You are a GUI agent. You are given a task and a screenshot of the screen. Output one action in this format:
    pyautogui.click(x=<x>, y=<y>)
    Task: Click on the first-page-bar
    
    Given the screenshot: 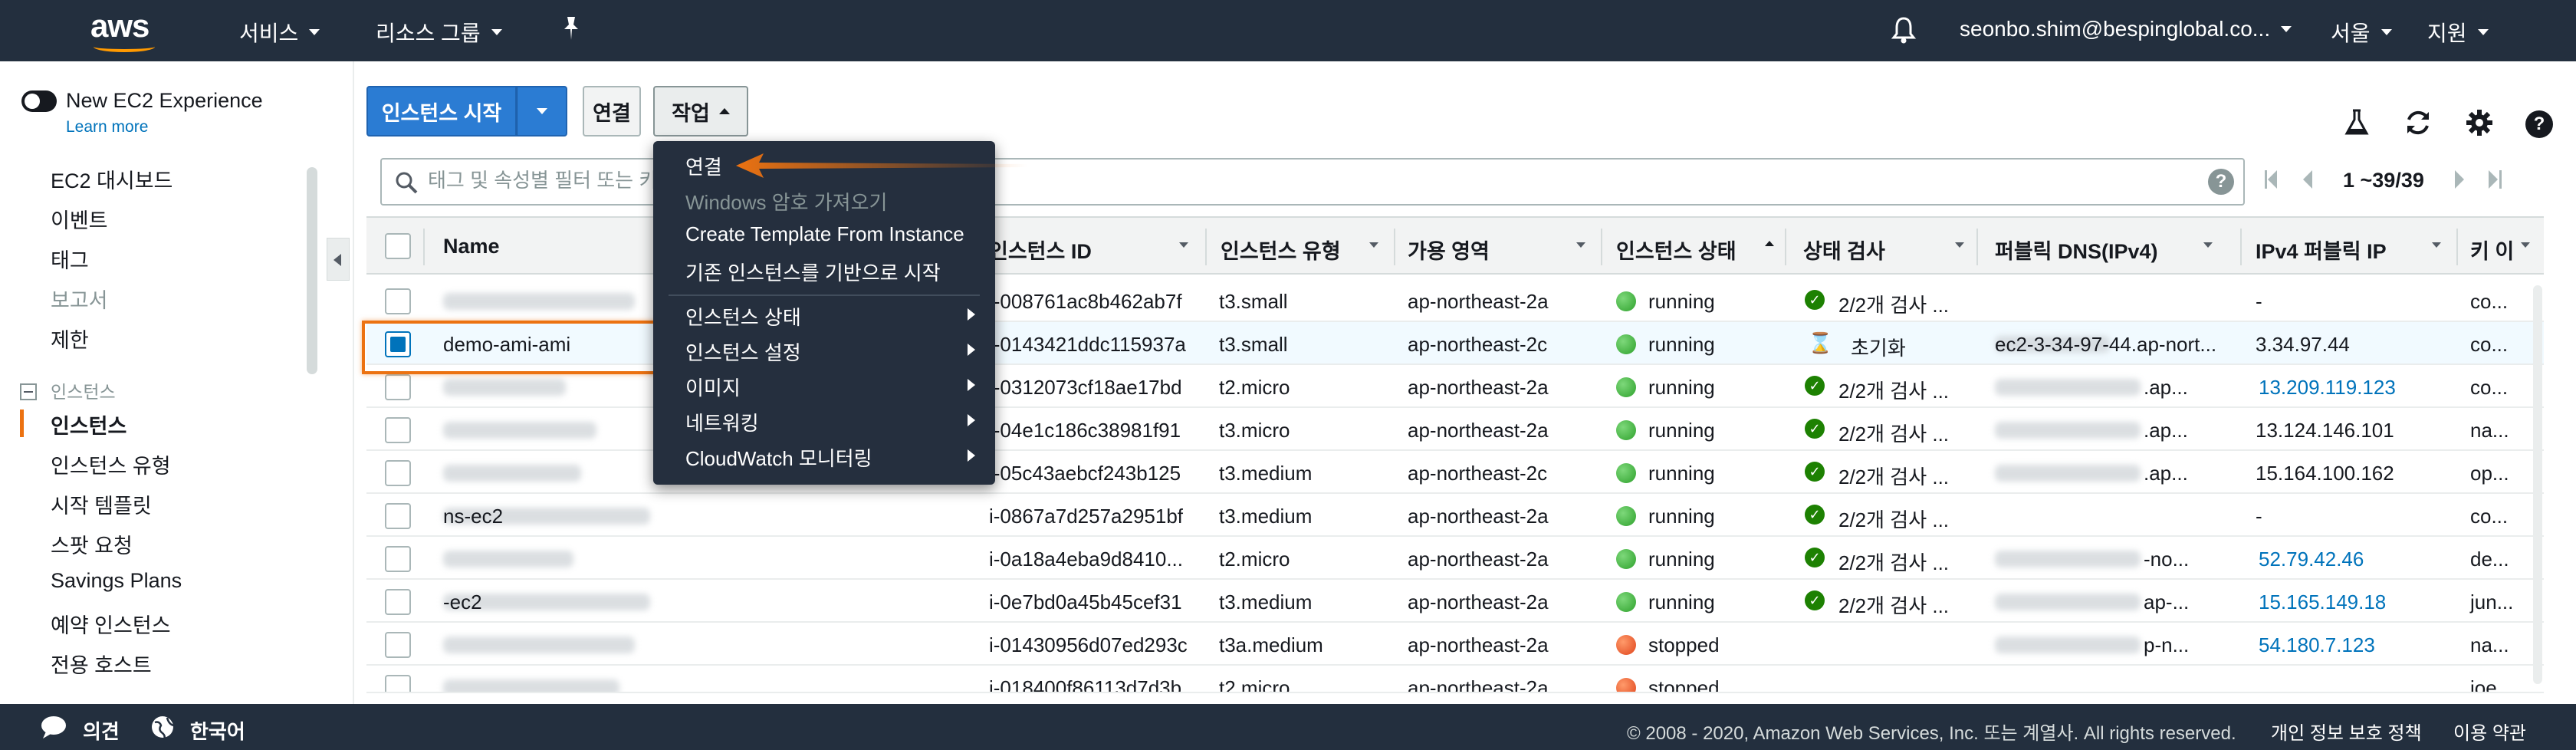 What is the action you would take?
    pyautogui.click(x=2266, y=179)
    